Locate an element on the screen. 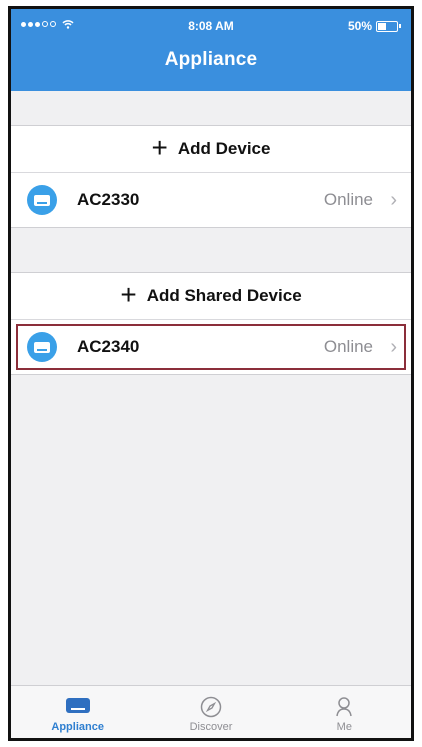  battery-percent: 50% is located at coordinates (359, 26).